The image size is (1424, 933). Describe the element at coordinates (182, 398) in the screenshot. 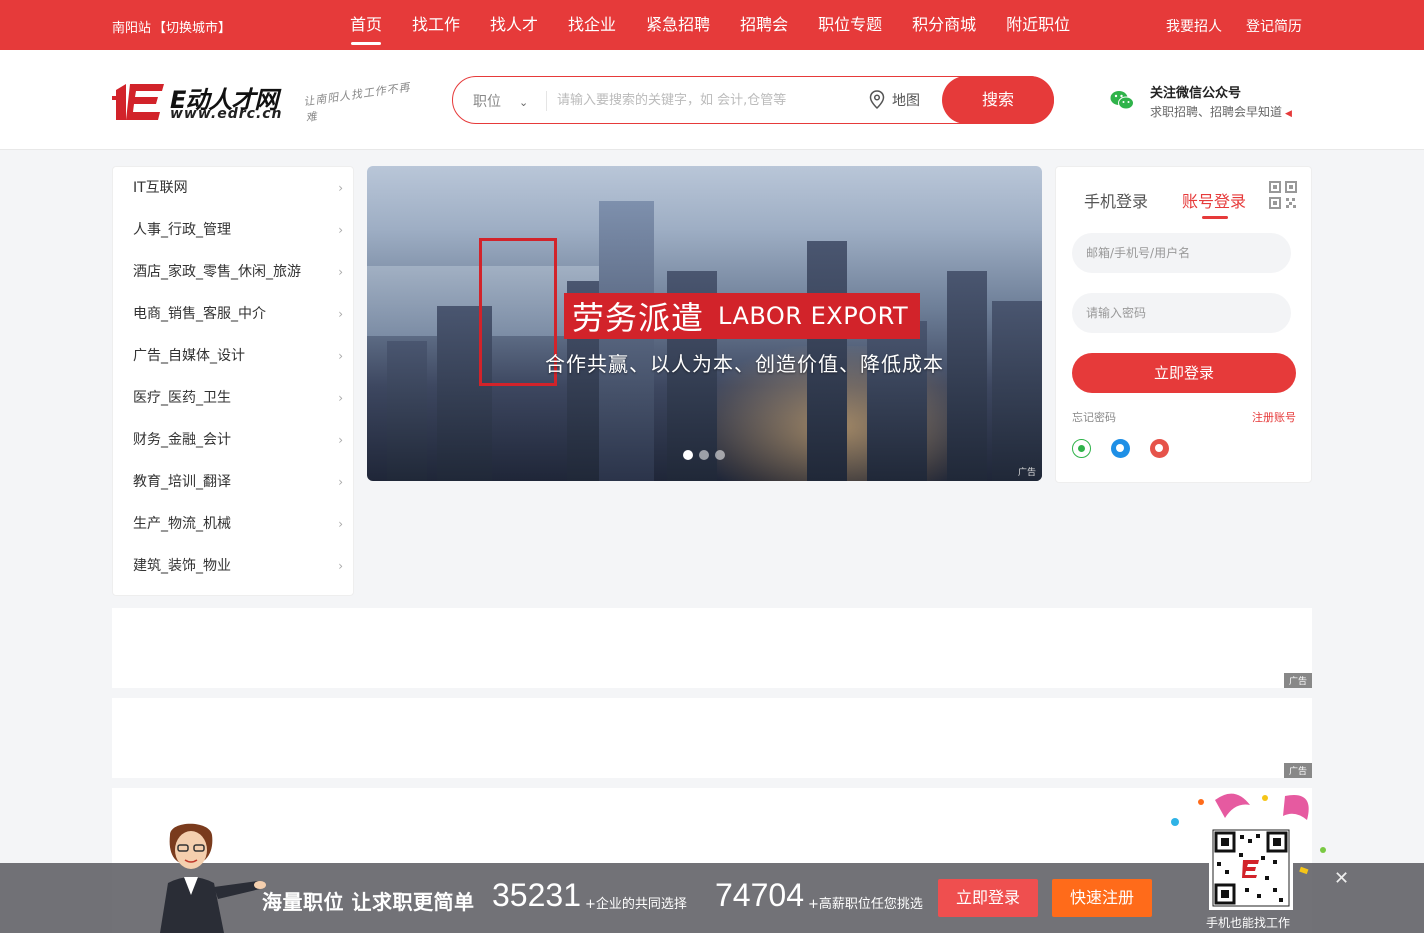

I see `category-label: 医疗_医药_卫生` at that location.